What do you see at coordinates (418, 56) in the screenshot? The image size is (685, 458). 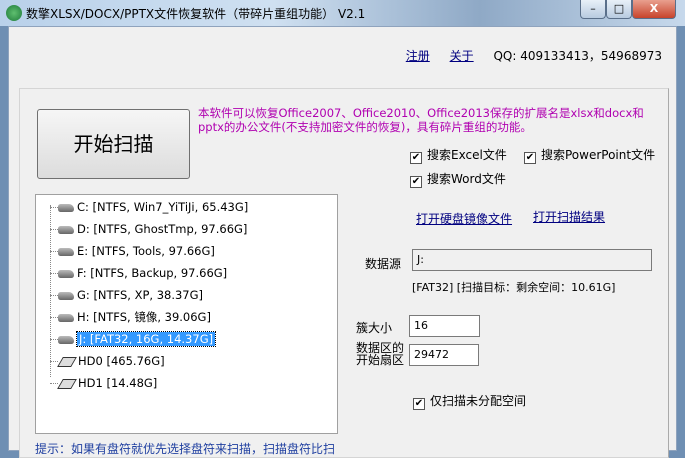 I see `register-link: 注册` at bounding box center [418, 56].